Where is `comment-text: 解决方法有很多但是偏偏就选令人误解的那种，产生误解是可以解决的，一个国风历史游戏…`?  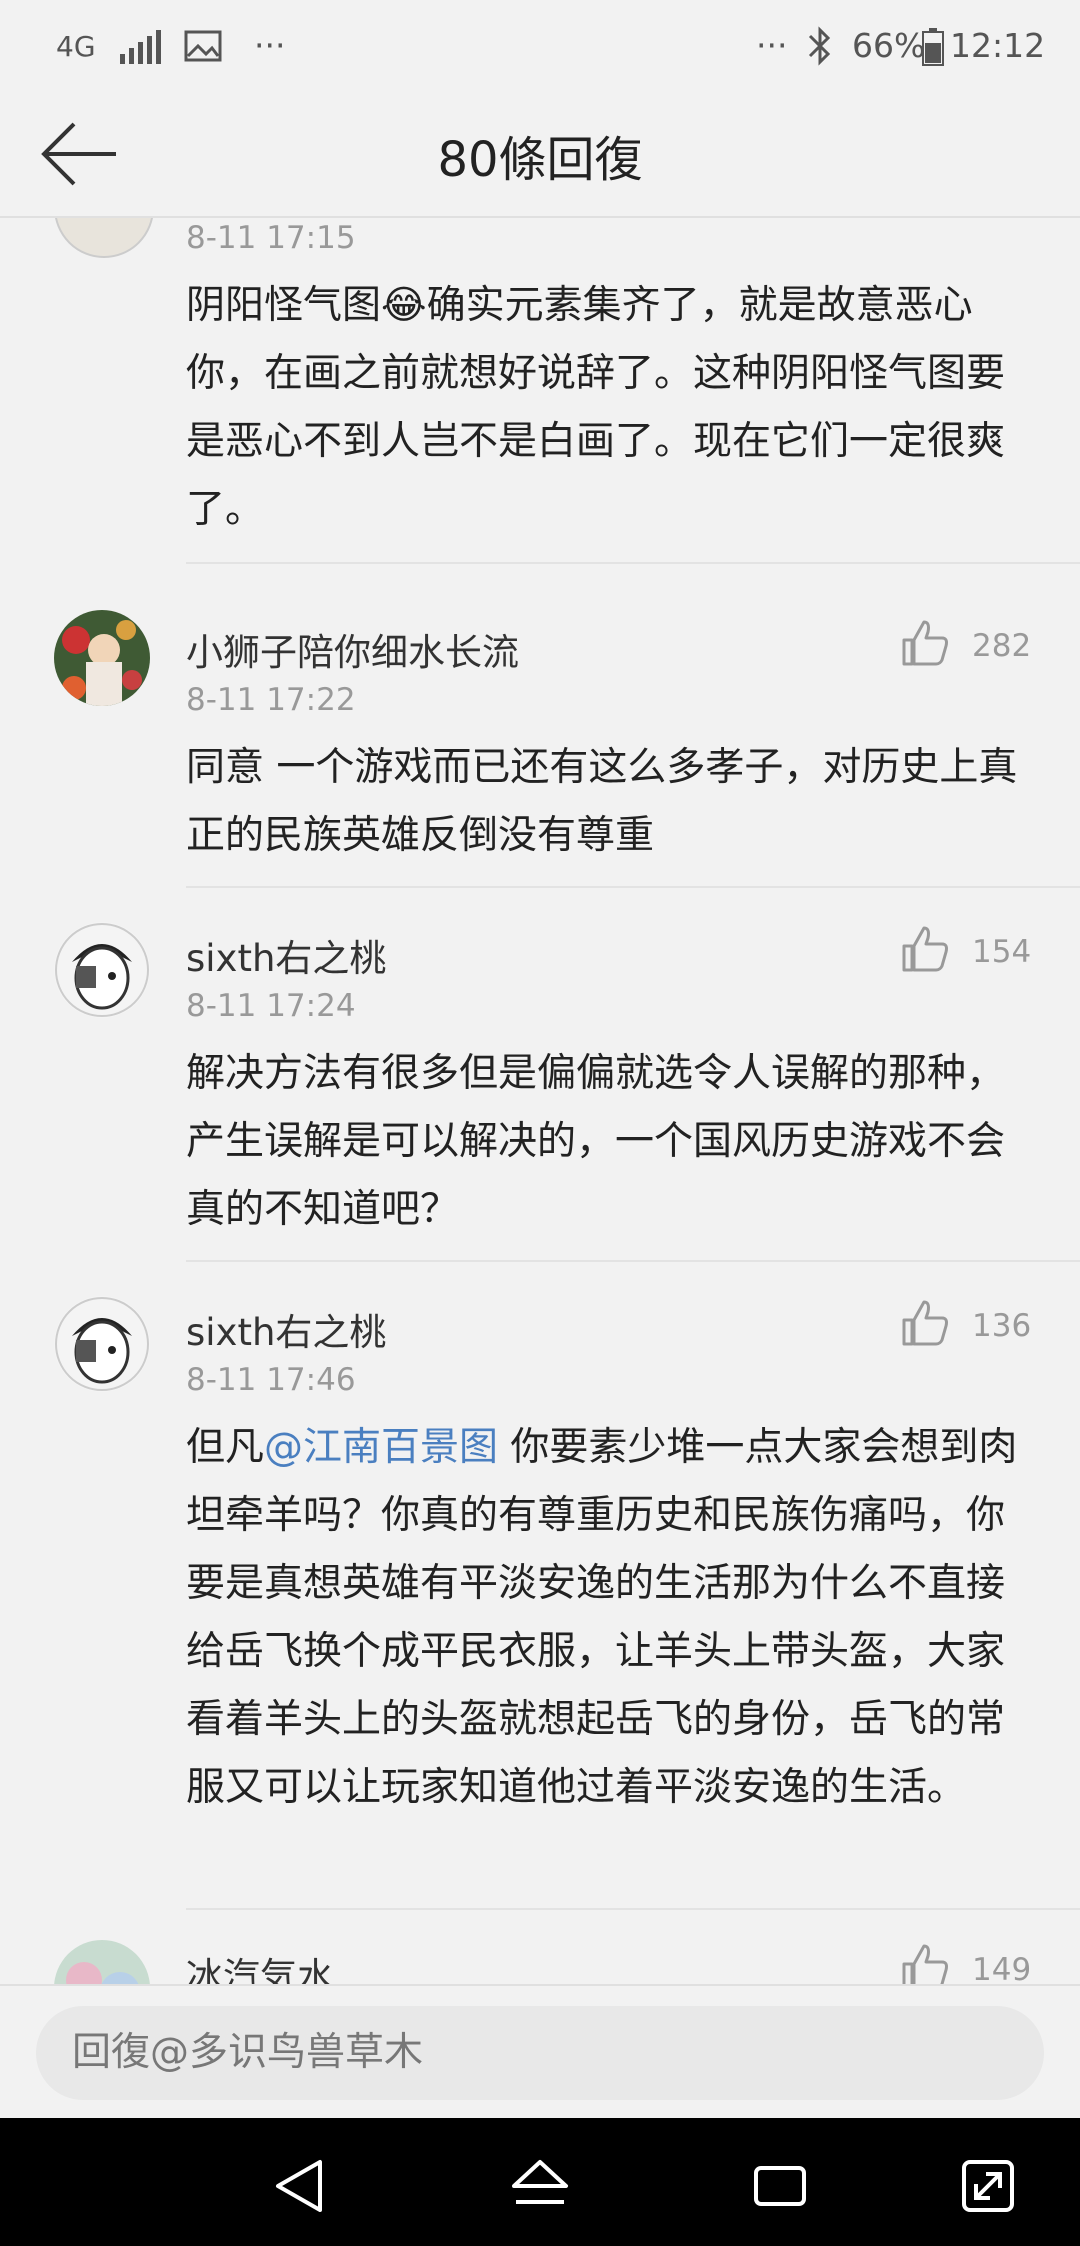
comment-text: 解决方法有很多但是偏偏就选令人误解的那种，产生误解是可以解决的，一个国风历史游戏… is located at coordinates (596, 1141).